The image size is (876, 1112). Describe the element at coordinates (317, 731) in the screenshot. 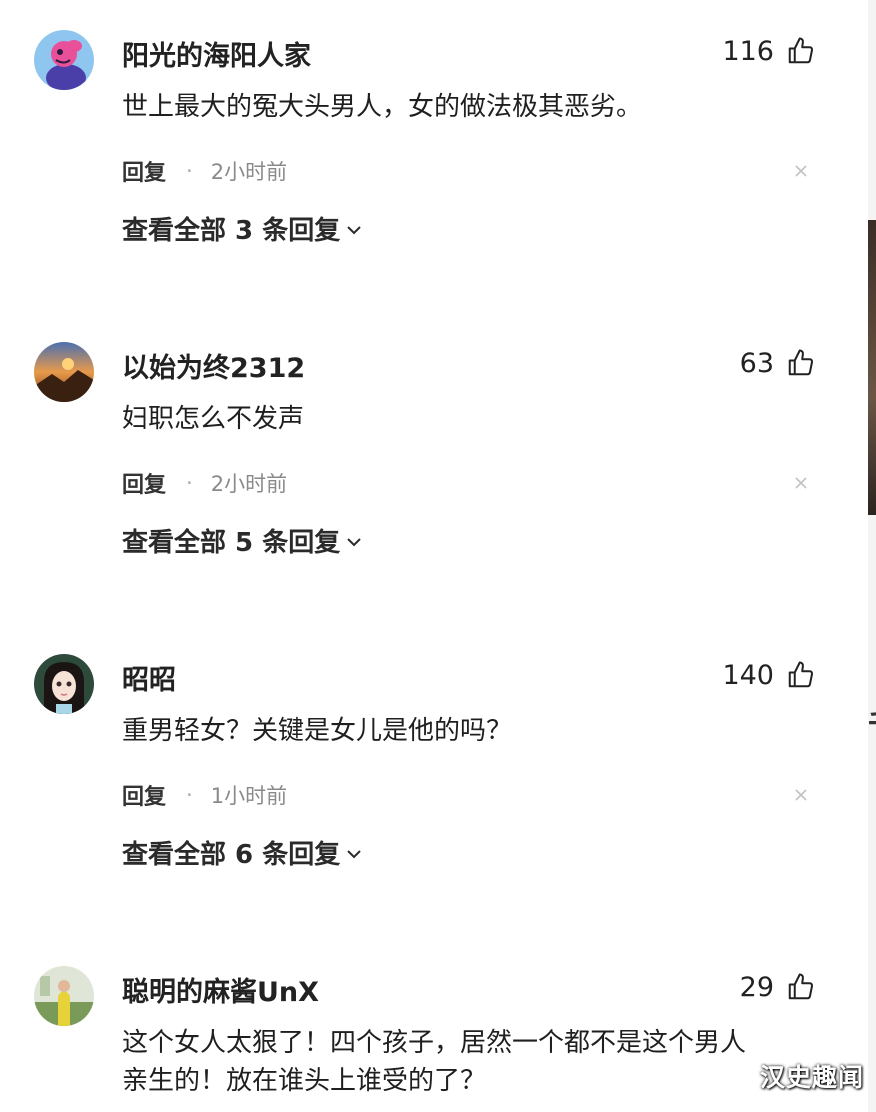

I see `comment-text: 重男轻女？关键是女儿是他的吗？` at that location.